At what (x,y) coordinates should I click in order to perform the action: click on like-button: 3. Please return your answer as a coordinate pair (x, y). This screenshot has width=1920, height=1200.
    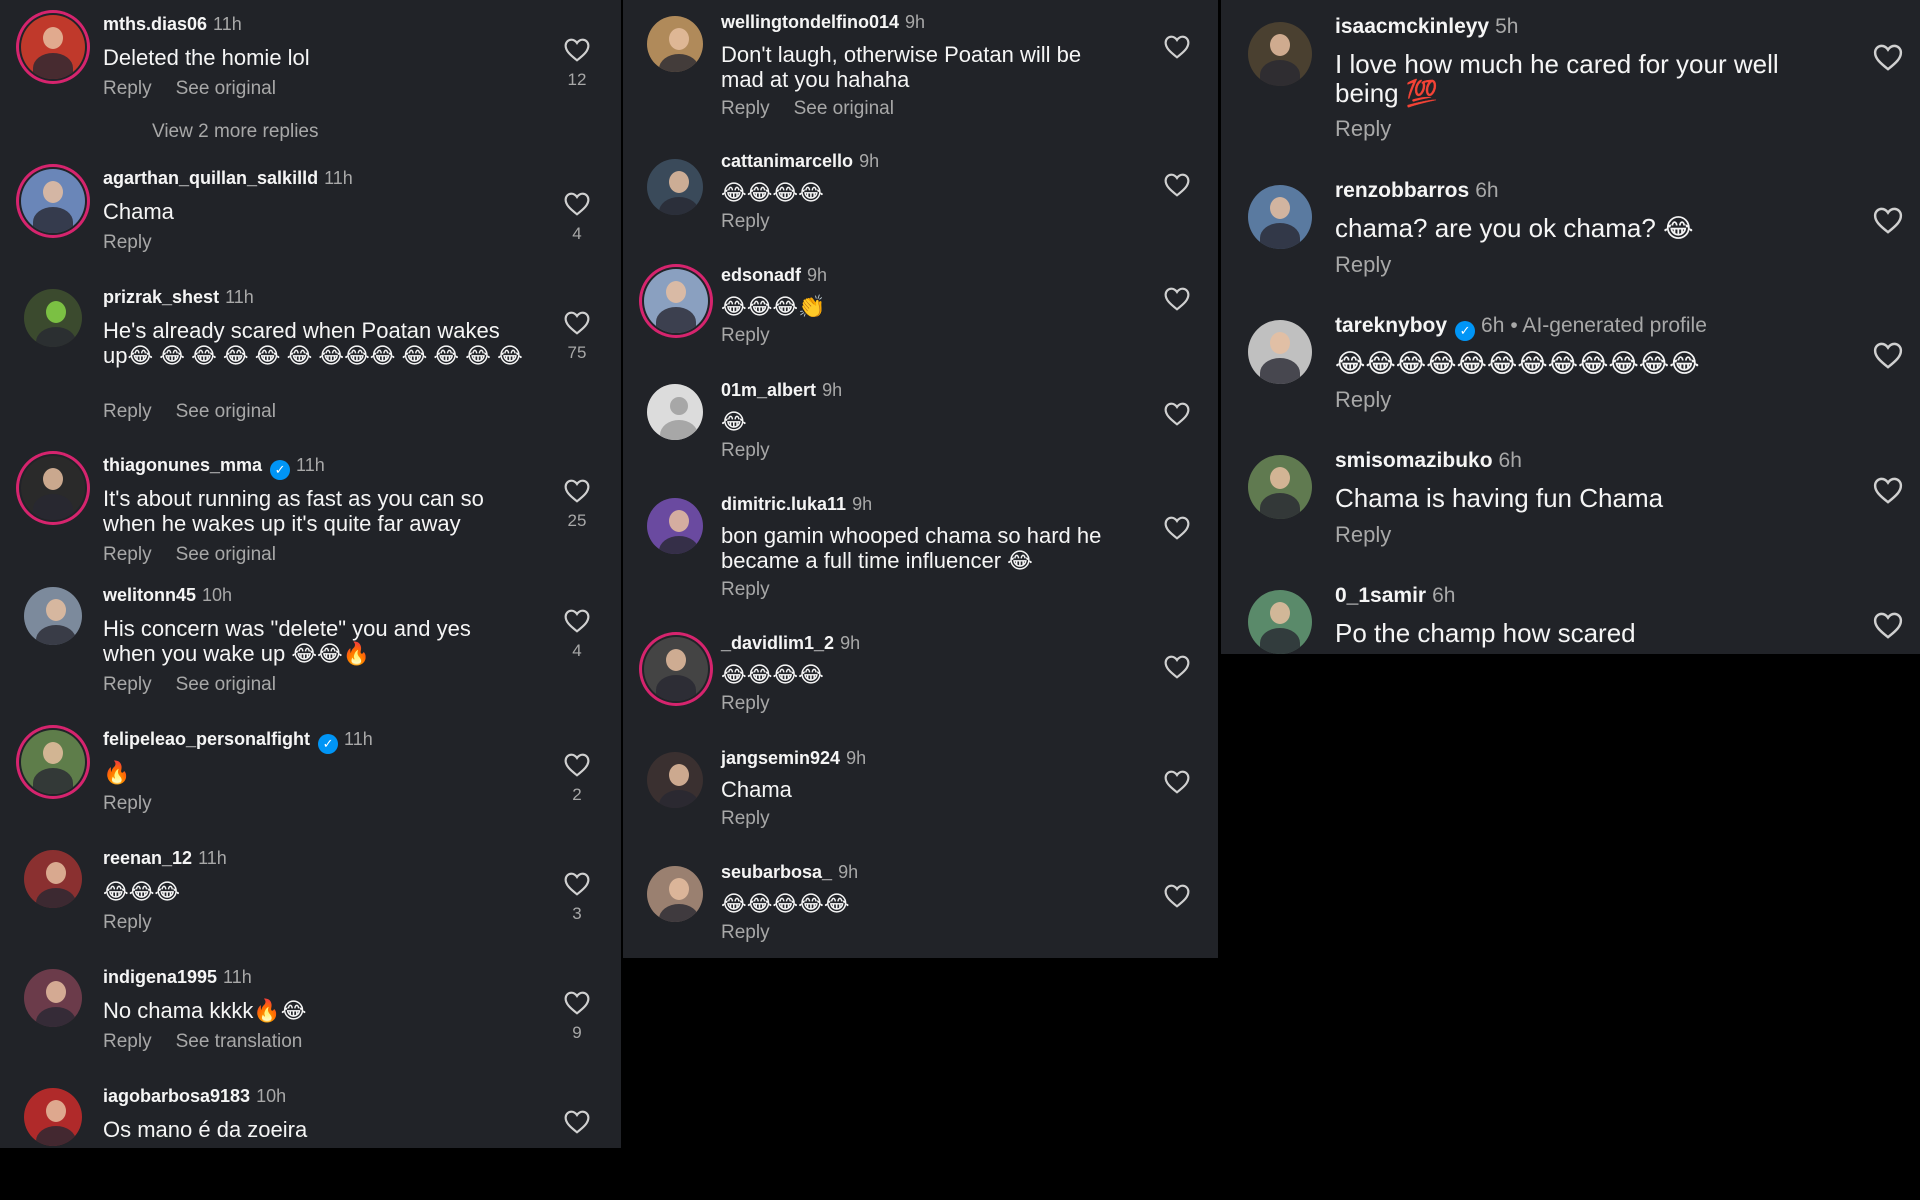
    Looking at the image, I should click on (577, 898).